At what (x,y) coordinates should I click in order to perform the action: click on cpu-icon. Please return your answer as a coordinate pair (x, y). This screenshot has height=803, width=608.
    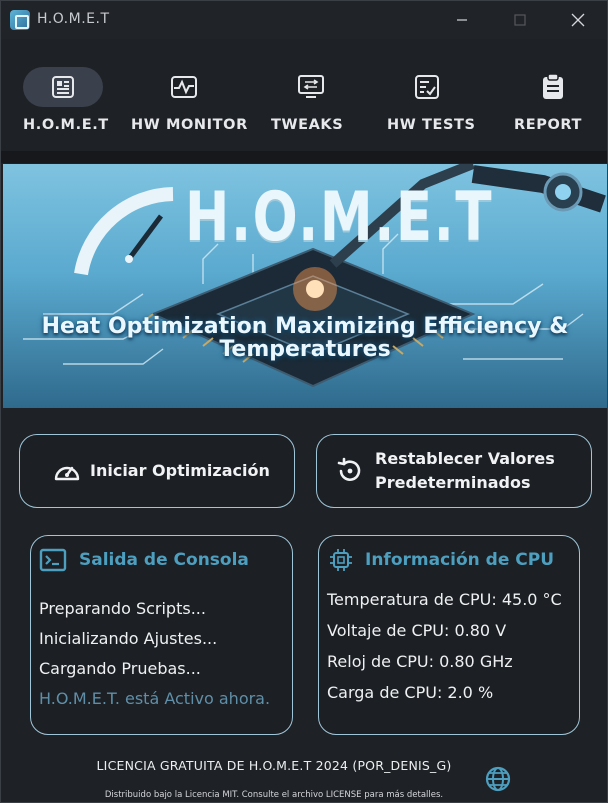
    Looking at the image, I should click on (341, 560).